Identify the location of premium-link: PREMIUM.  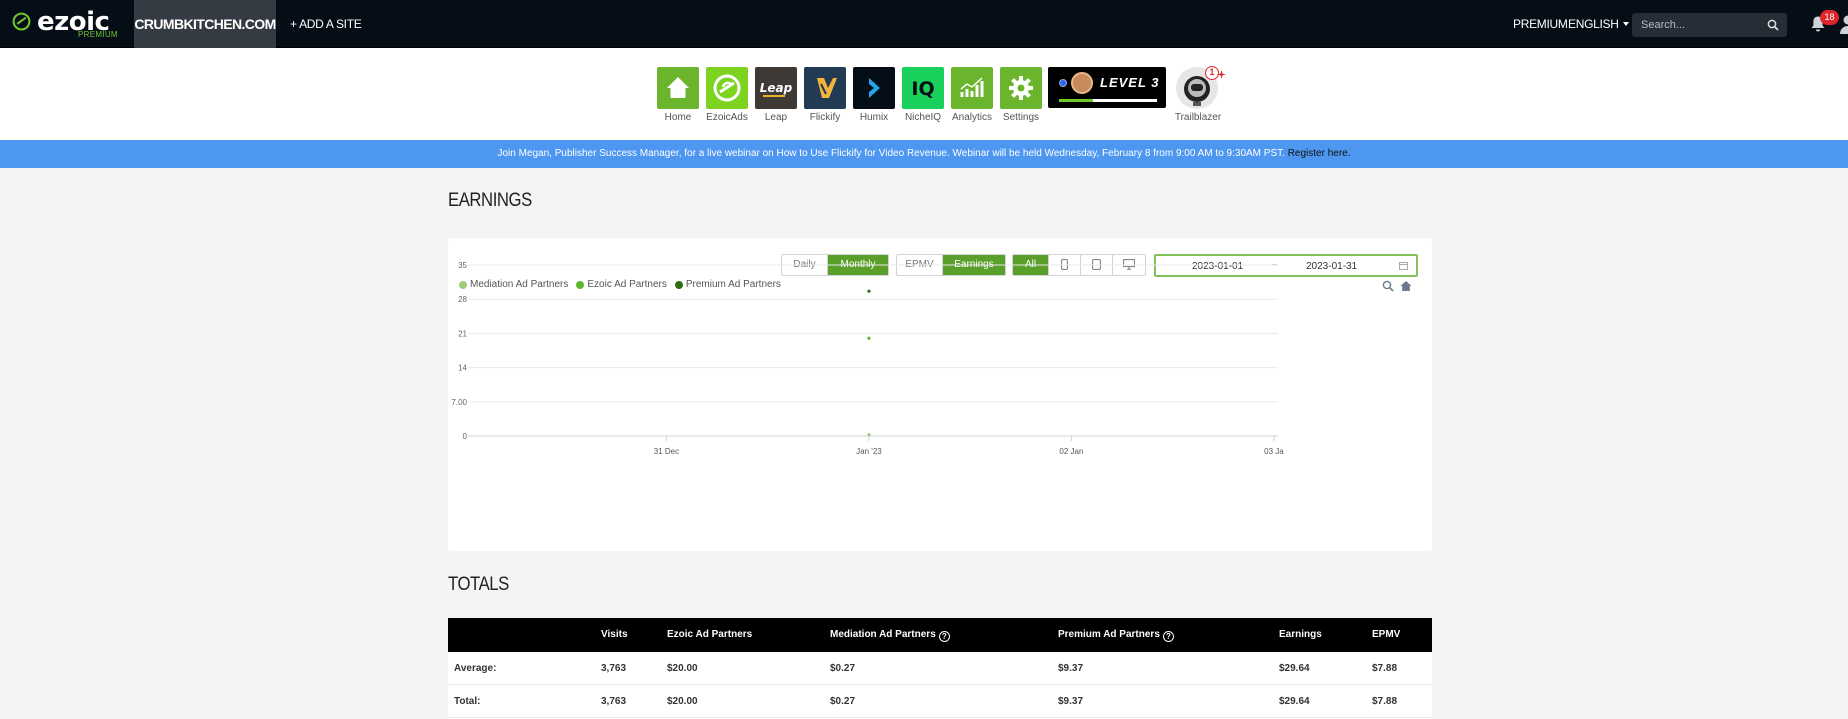
(1540, 24).